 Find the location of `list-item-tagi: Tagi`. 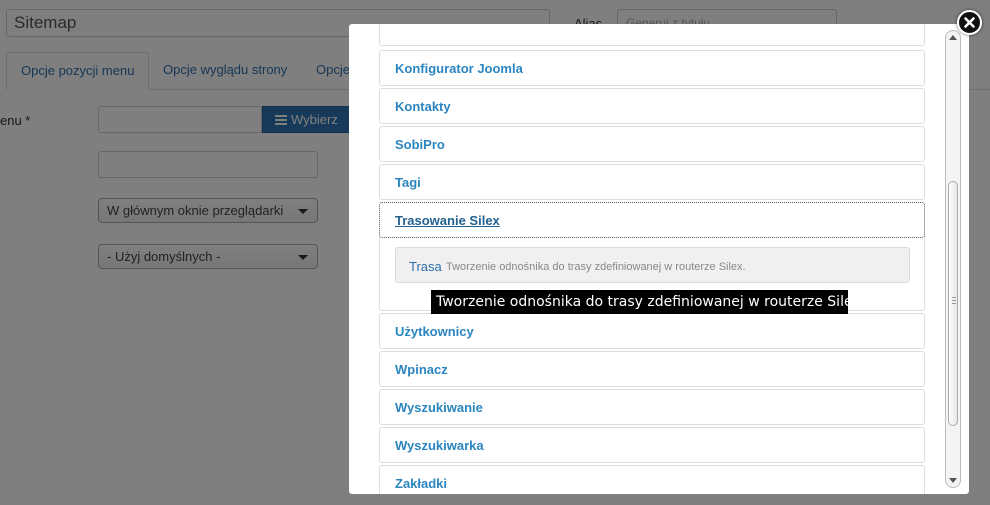

list-item-tagi: Tagi is located at coordinates (652, 182).